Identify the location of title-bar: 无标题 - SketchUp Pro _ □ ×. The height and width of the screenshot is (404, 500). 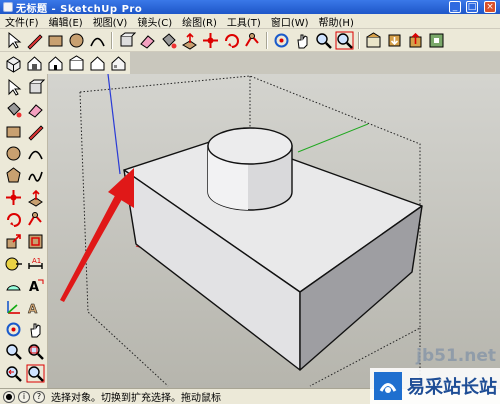
(250, 7).